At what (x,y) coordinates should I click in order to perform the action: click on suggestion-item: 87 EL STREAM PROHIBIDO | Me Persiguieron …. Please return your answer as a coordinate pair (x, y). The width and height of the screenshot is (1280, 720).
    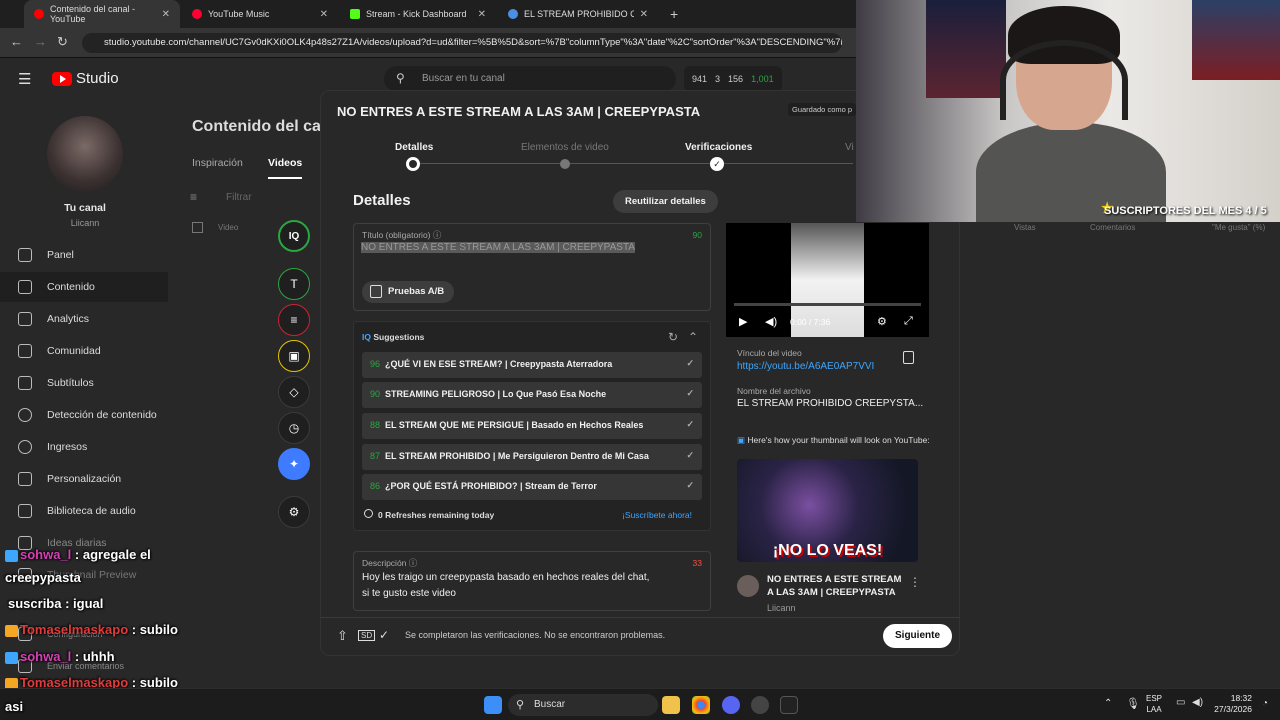
    Looking at the image, I should click on (532, 457).